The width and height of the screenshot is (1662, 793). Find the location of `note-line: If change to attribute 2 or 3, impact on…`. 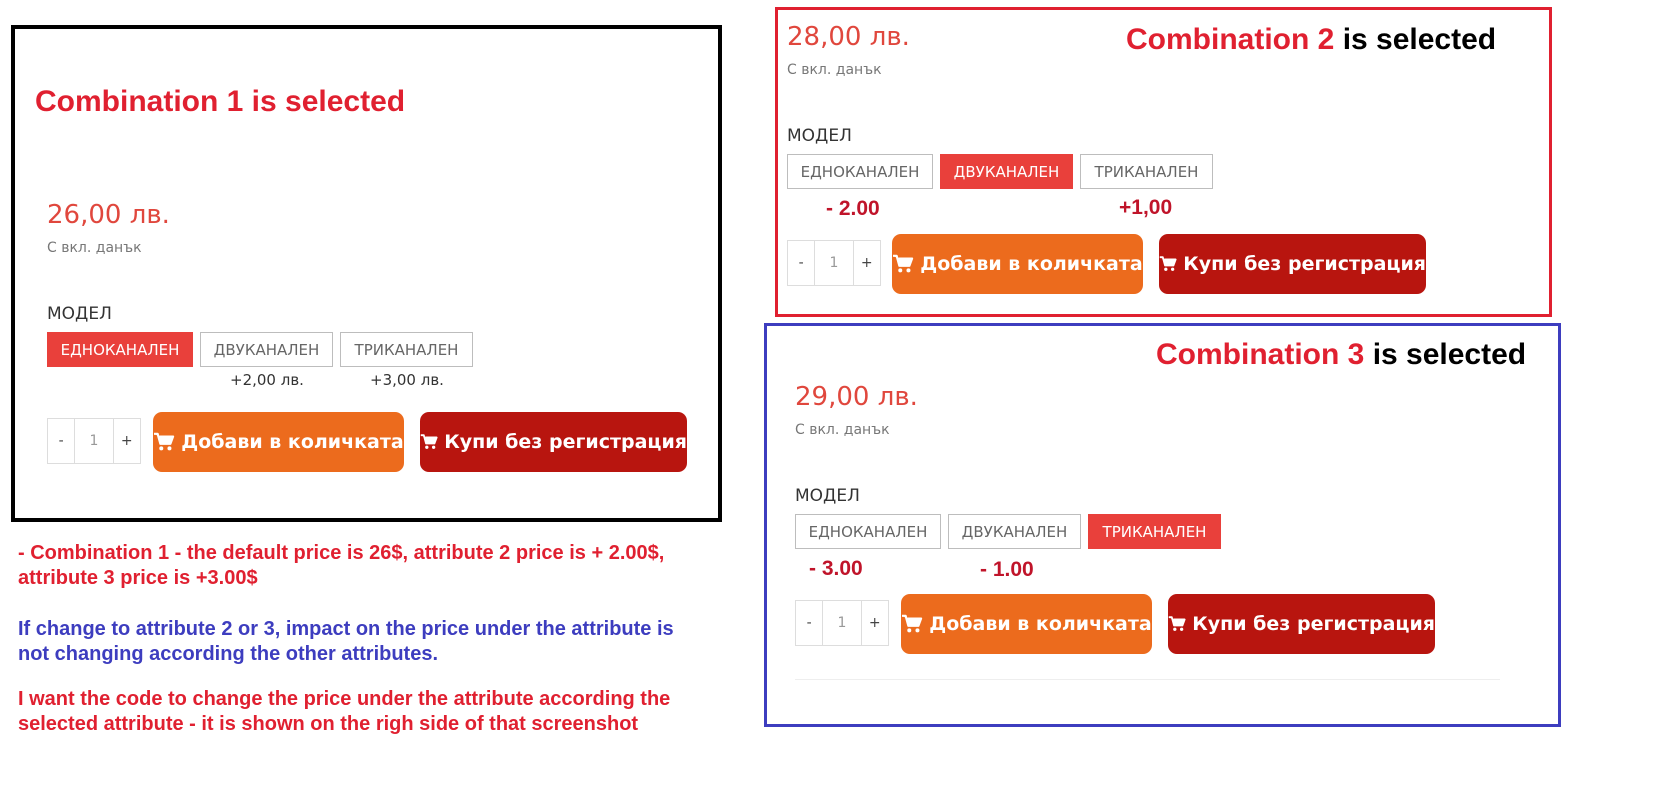

note-line: If change to attribute 2 or 3, impact on… is located at coordinates (346, 629).